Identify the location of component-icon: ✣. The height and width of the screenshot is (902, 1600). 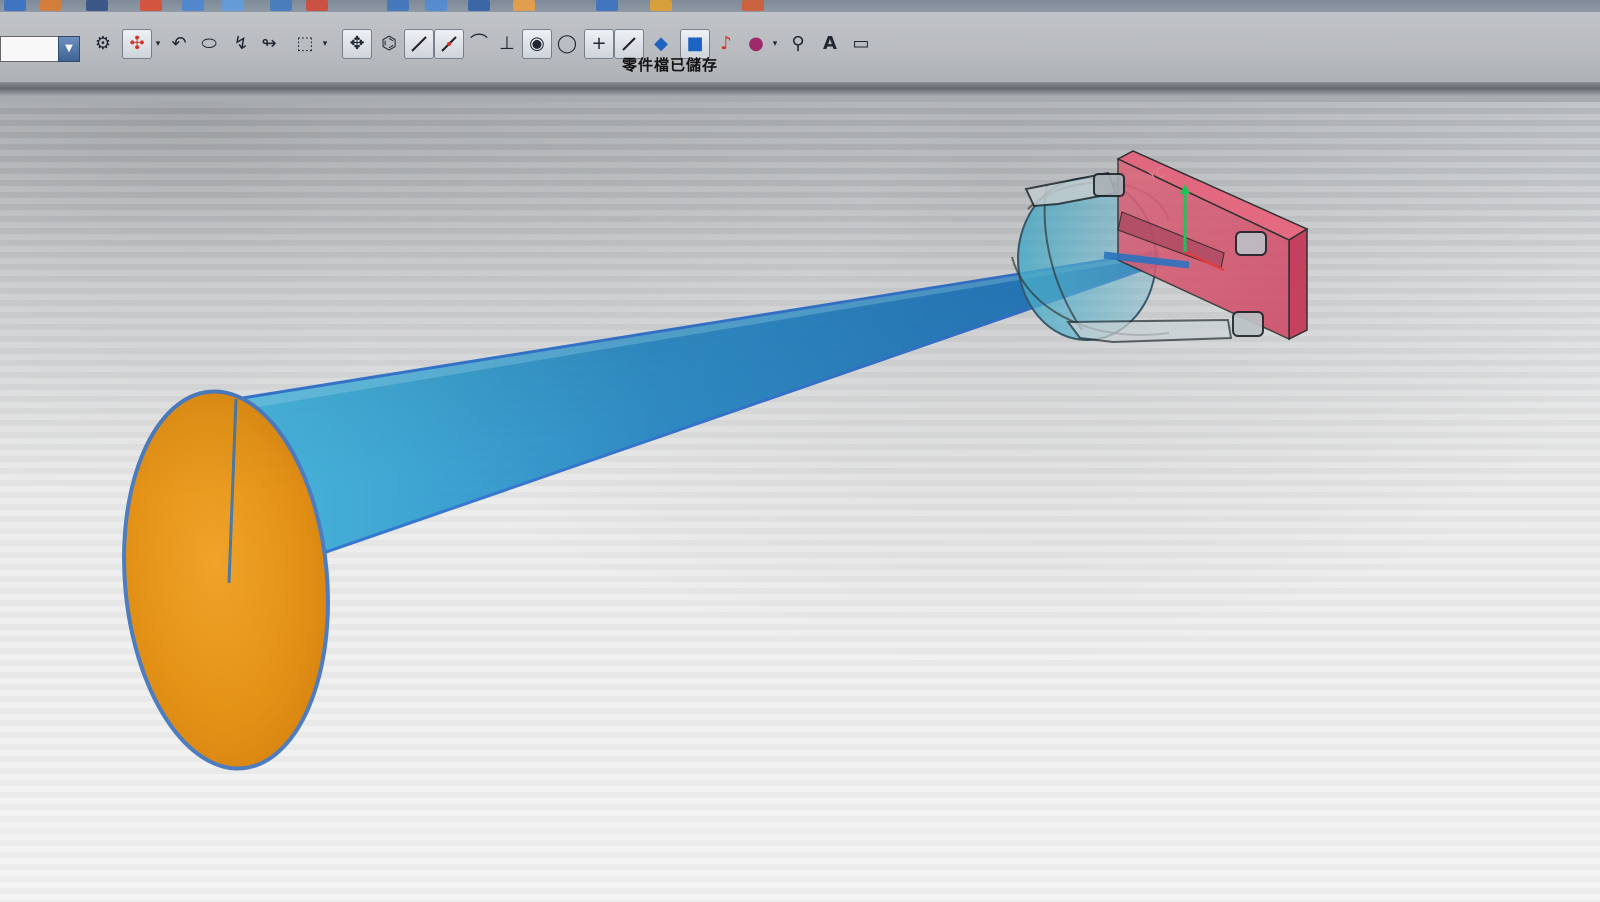
(137, 44).